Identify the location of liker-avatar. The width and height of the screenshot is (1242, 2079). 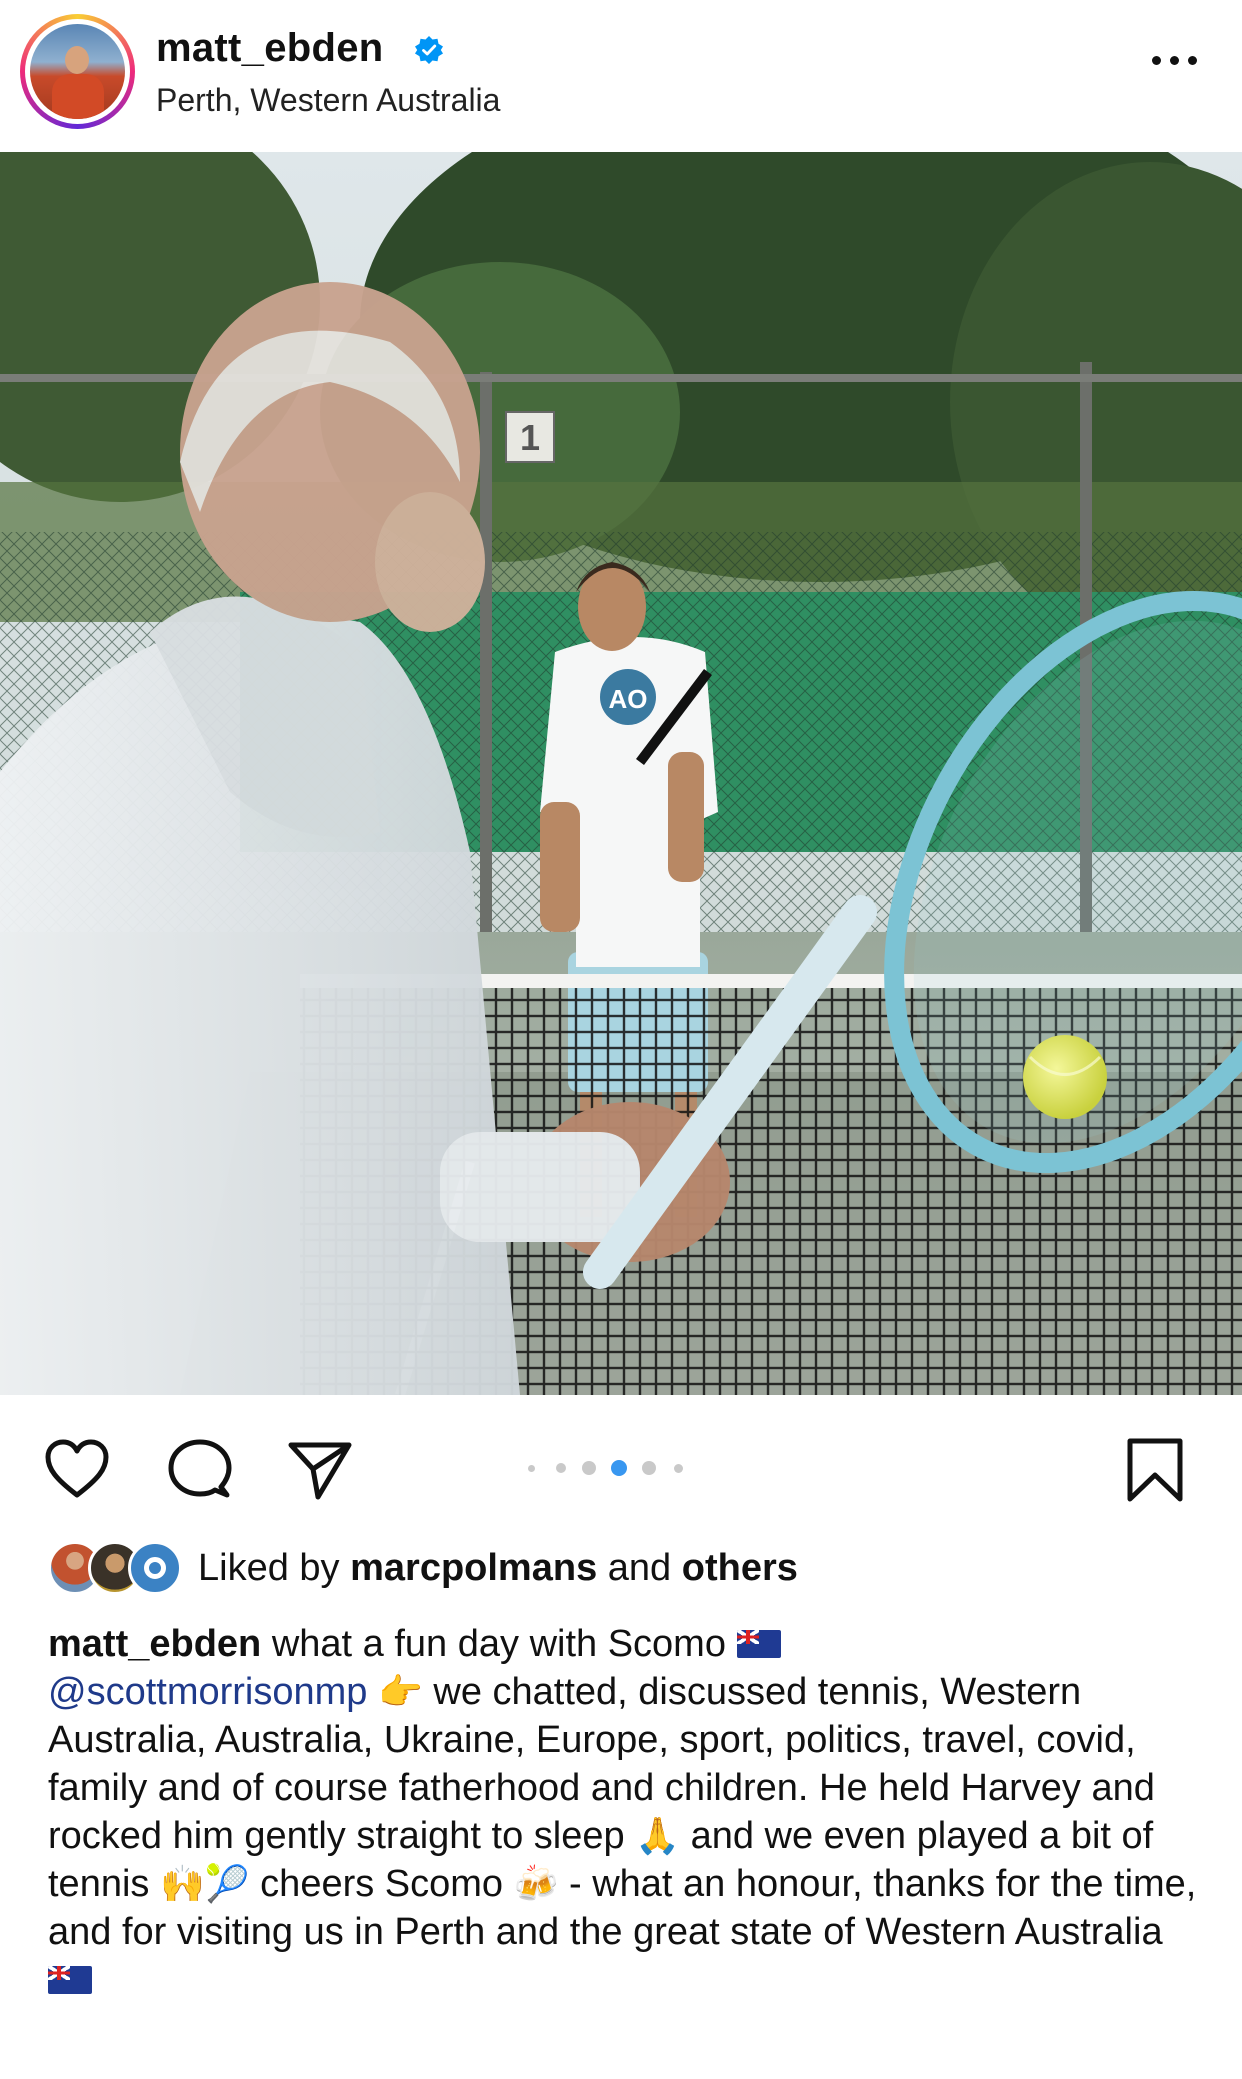
(155, 1568).